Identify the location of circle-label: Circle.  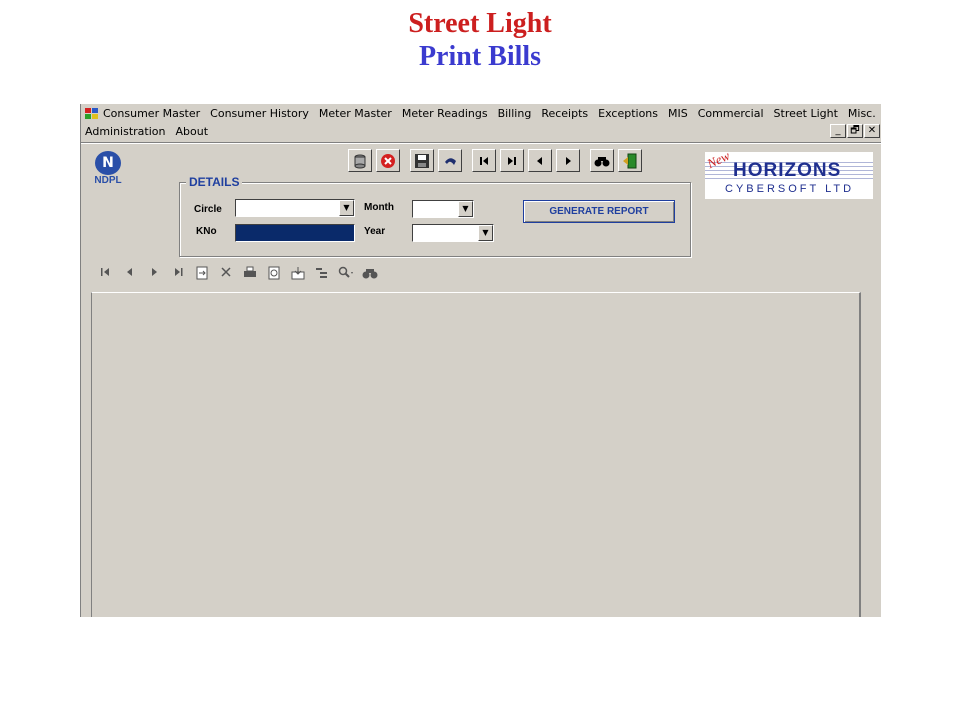
(208, 209).